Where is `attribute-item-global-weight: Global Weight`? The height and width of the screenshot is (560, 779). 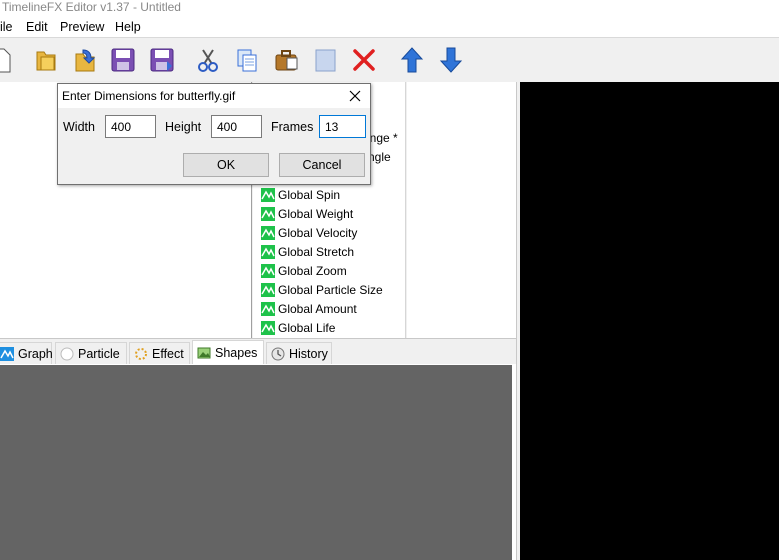 attribute-item-global-weight: Global Weight is located at coordinates (307, 213).